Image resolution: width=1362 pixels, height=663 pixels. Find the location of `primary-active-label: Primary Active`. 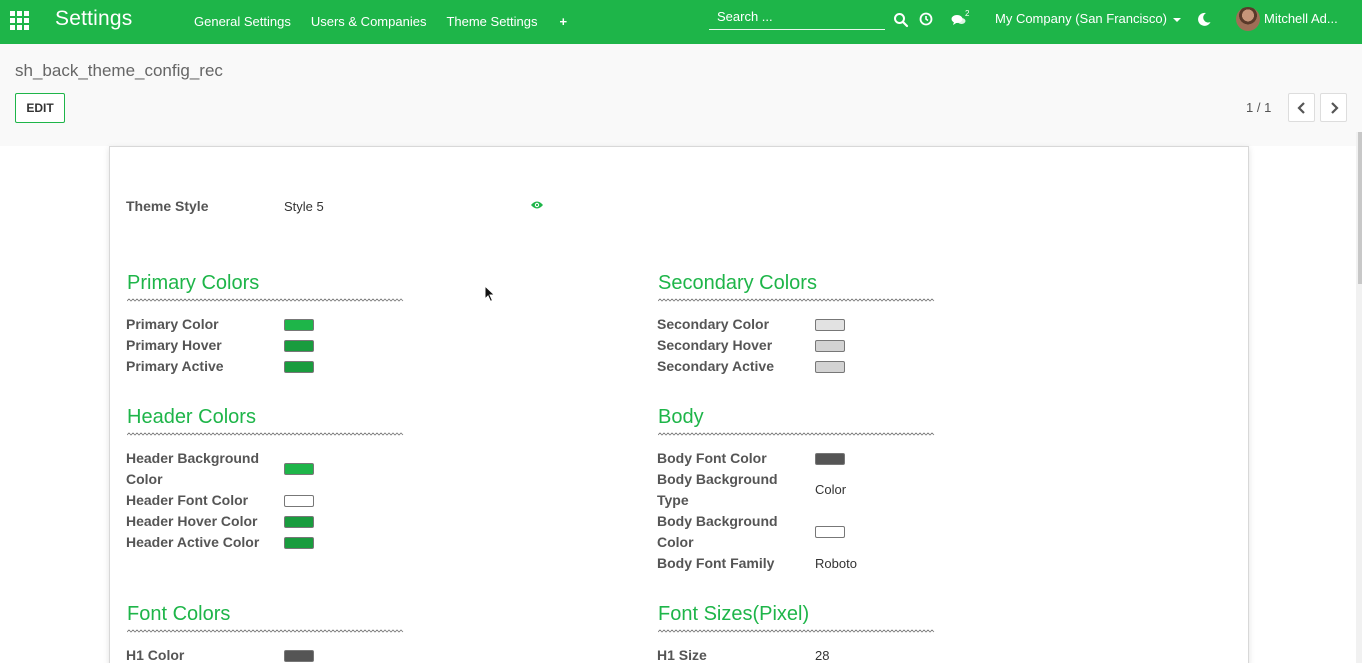

primary-active-label: Primary Active is located at coordinates (175, 366).